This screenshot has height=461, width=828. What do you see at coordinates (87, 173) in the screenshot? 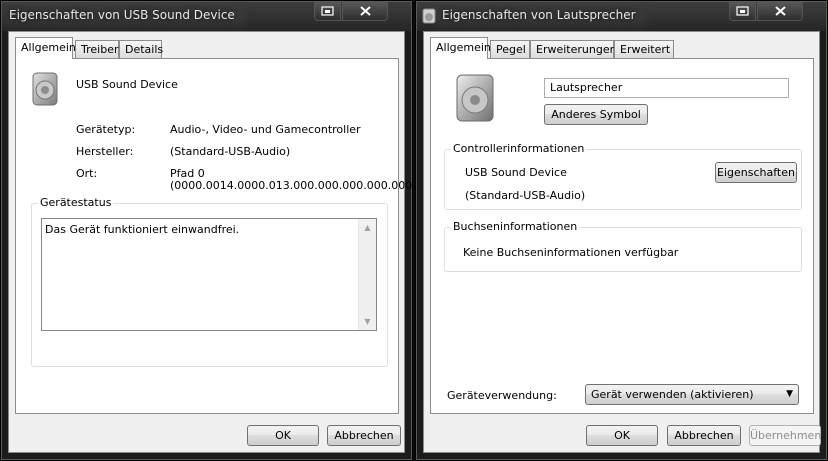
I see `location-label: Ort:` at bounding box center [87, 173].